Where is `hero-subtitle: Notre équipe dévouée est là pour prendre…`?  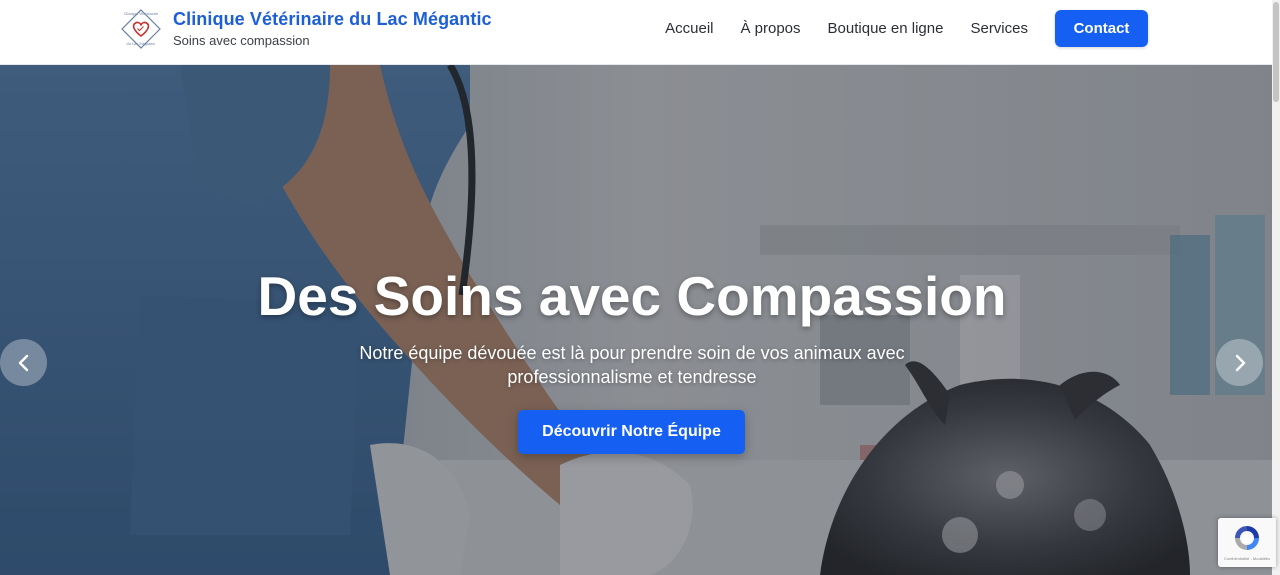
hero-subtitle: Notre équipe dévouée est là pour prendre… is located at coordinates (632, 365).